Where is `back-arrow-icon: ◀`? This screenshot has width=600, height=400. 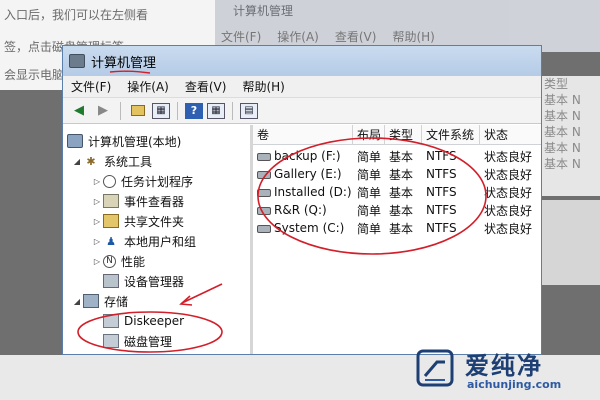
back-arrow-icon: ◀ is located at coordinates (79, 111).